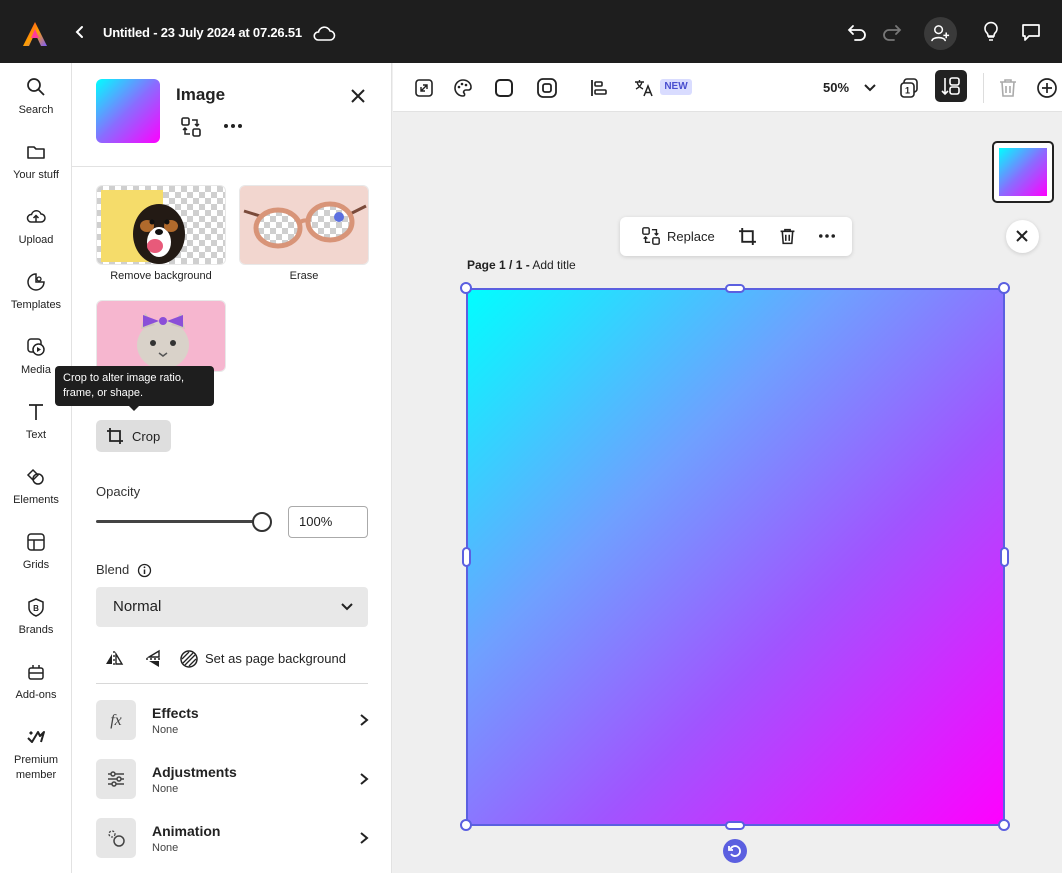 This screenshot has height=873, width=1062. I want to click on animation-icon, so click(116, 838).